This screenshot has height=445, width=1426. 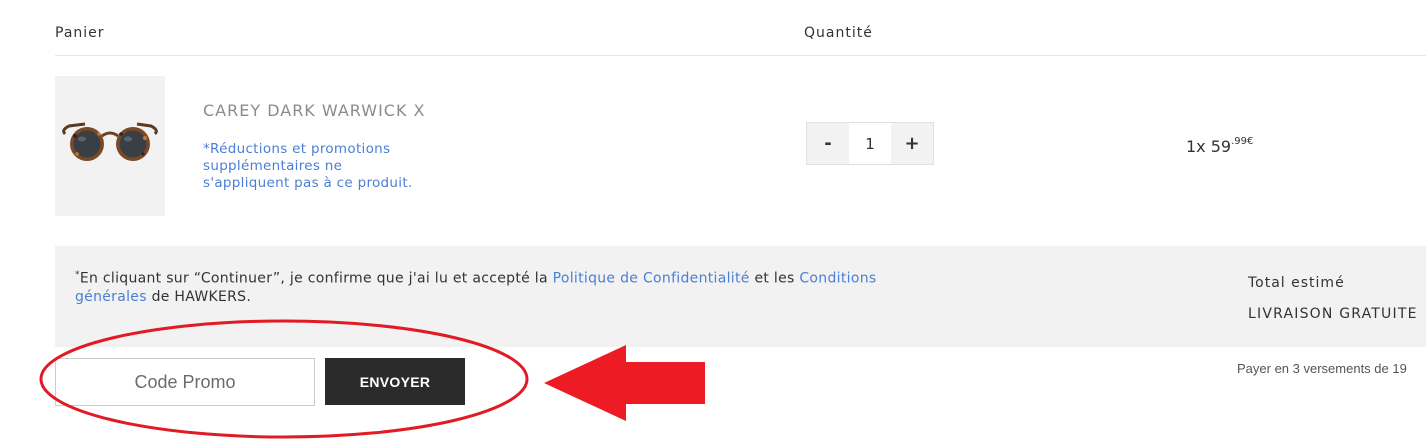 I want to click on quantity-column-label: Quantité, so click(x=838, y=33).